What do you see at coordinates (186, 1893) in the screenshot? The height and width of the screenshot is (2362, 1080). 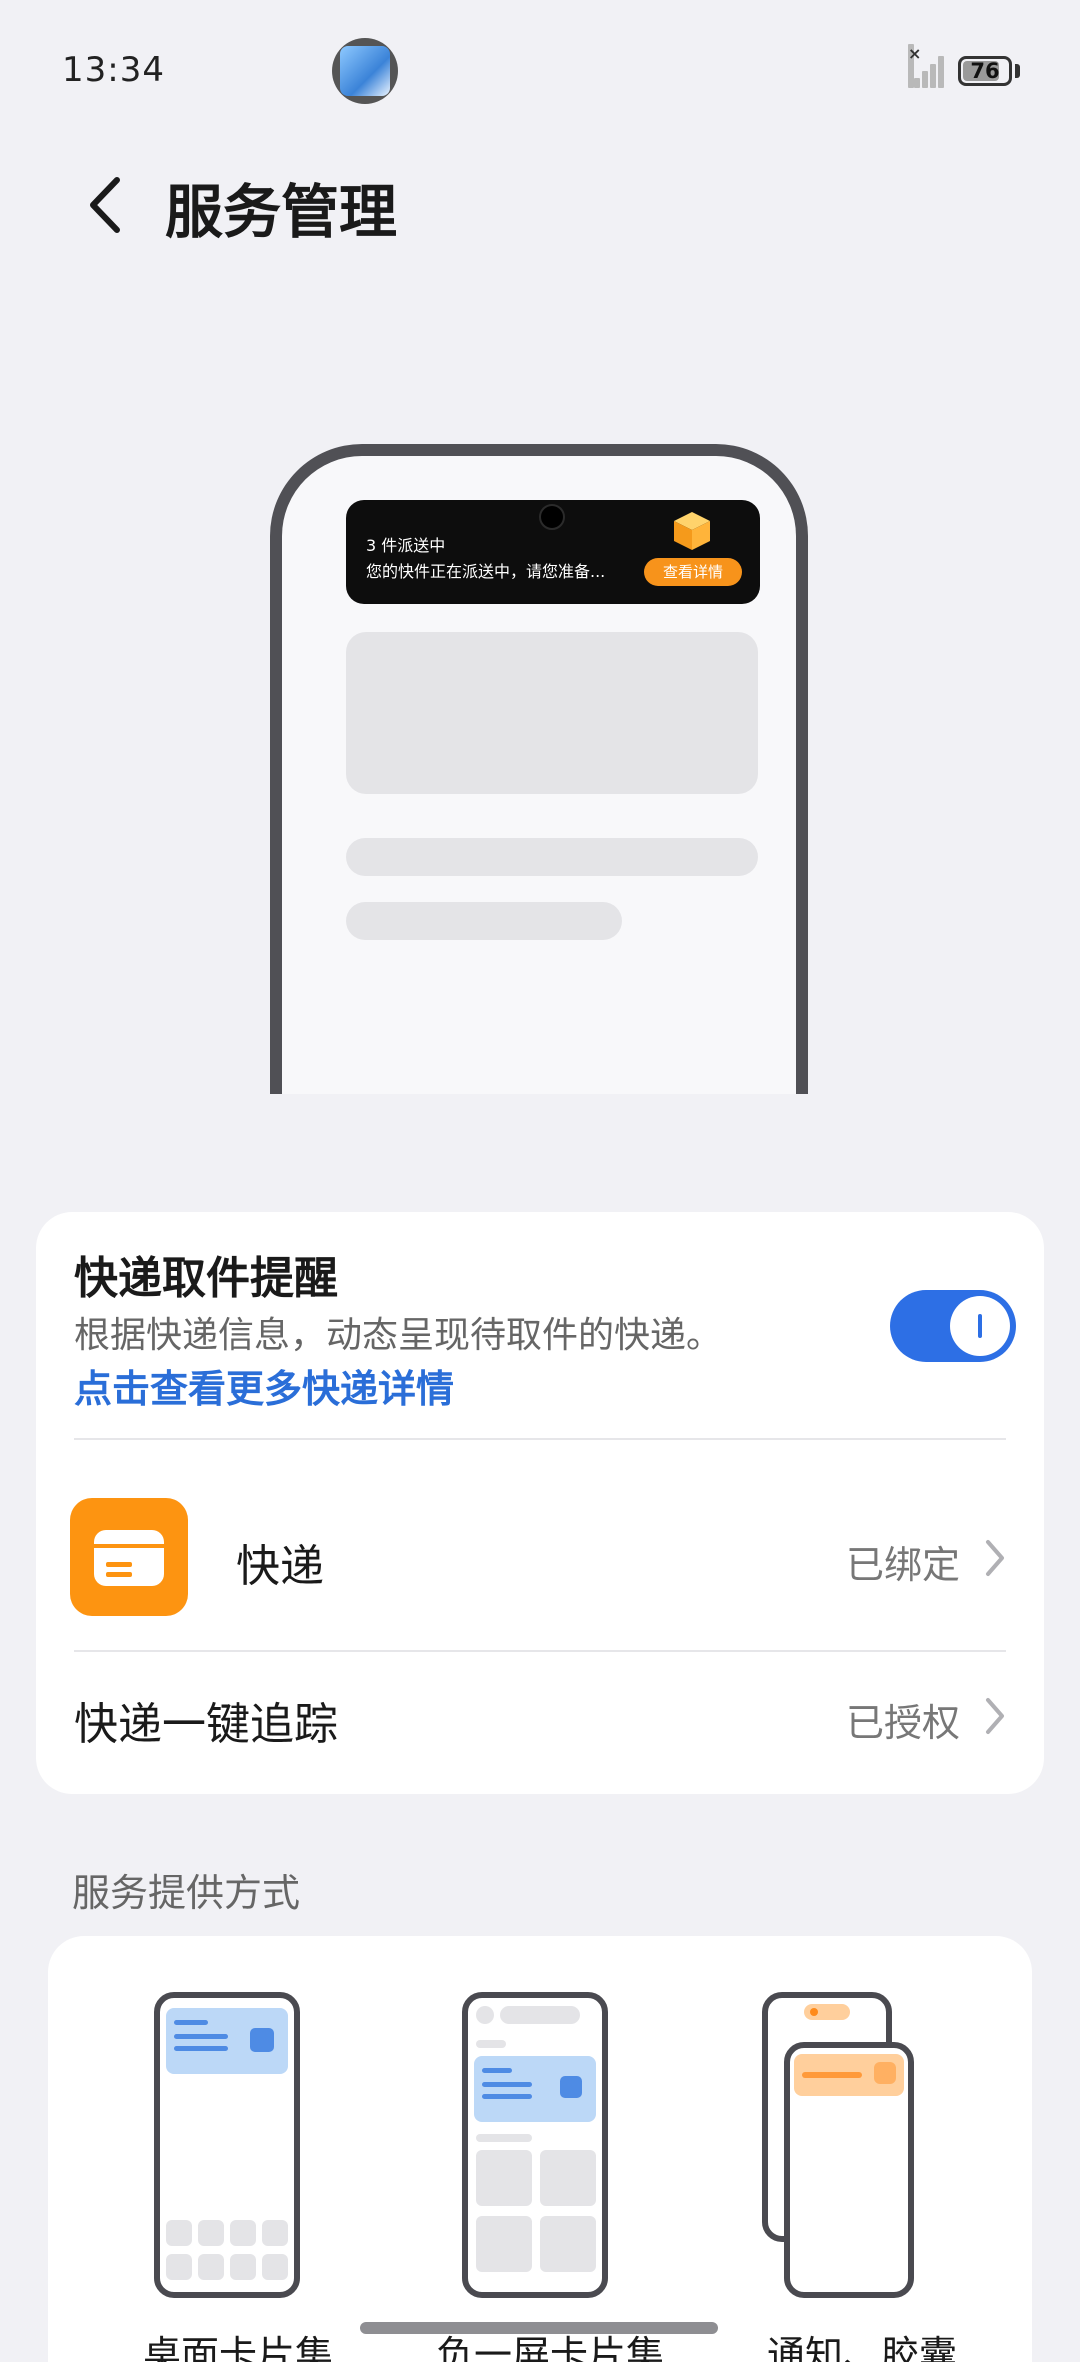 I see `section-title: 服务提供方式` at bounding box center [186, 1893].